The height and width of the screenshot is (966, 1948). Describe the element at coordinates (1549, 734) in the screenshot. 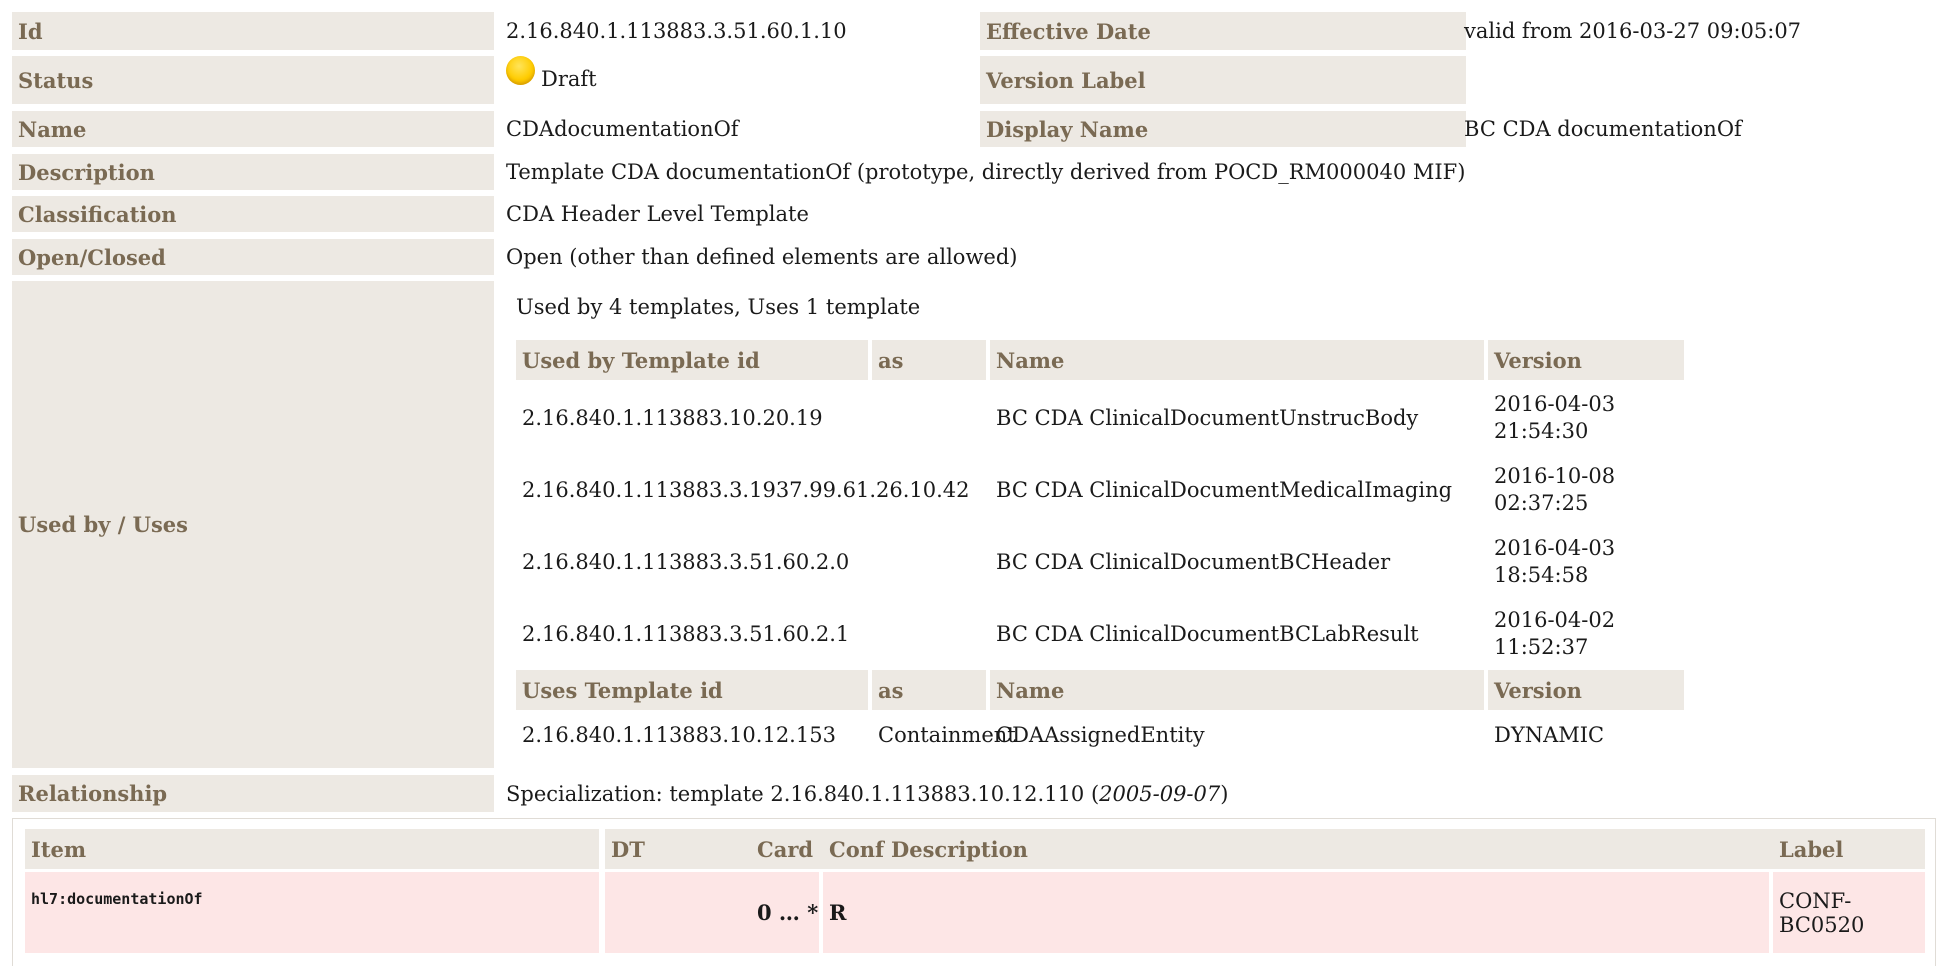

I see `uses-version: DYNAMIC` at that location.